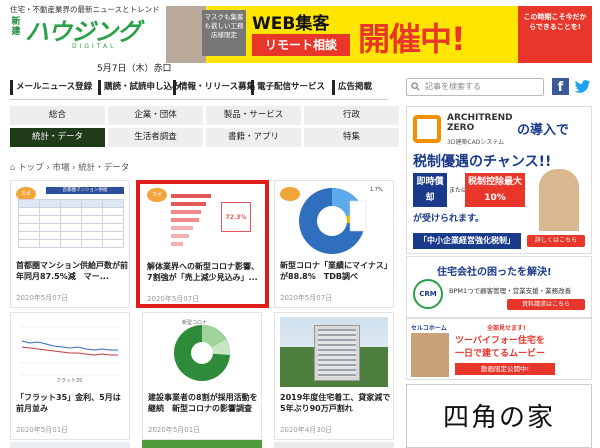  Describe the element at coordinates (352, 87) in the screenshot. I see `nav-item-ads: 広告掲載` at that location.